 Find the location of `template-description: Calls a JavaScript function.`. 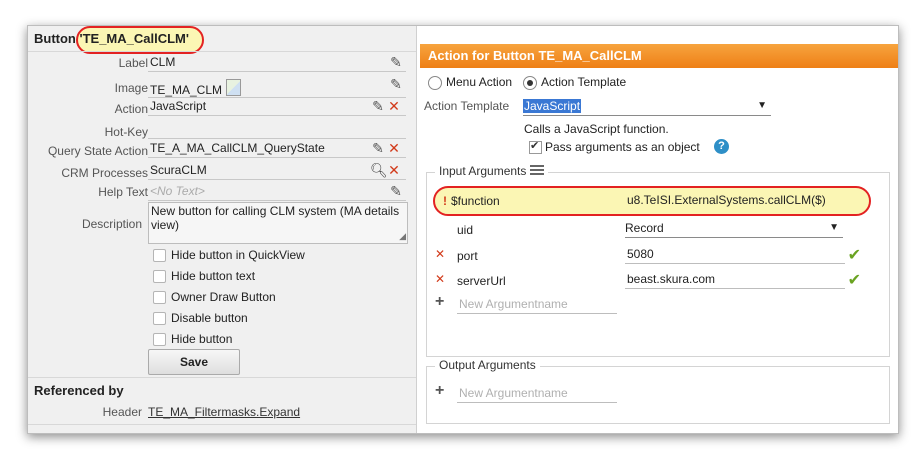

template-description: Calls a JavaScript function. is located at coordinates (596, 129).